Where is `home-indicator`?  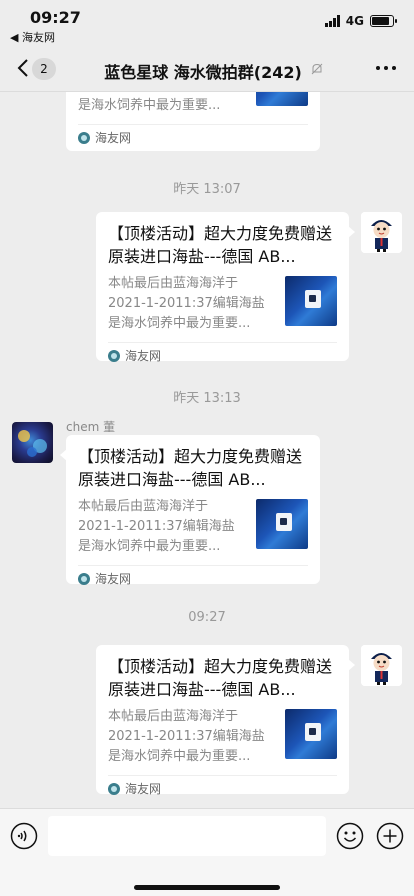
home-indicator is located at coordinates (207, 887).